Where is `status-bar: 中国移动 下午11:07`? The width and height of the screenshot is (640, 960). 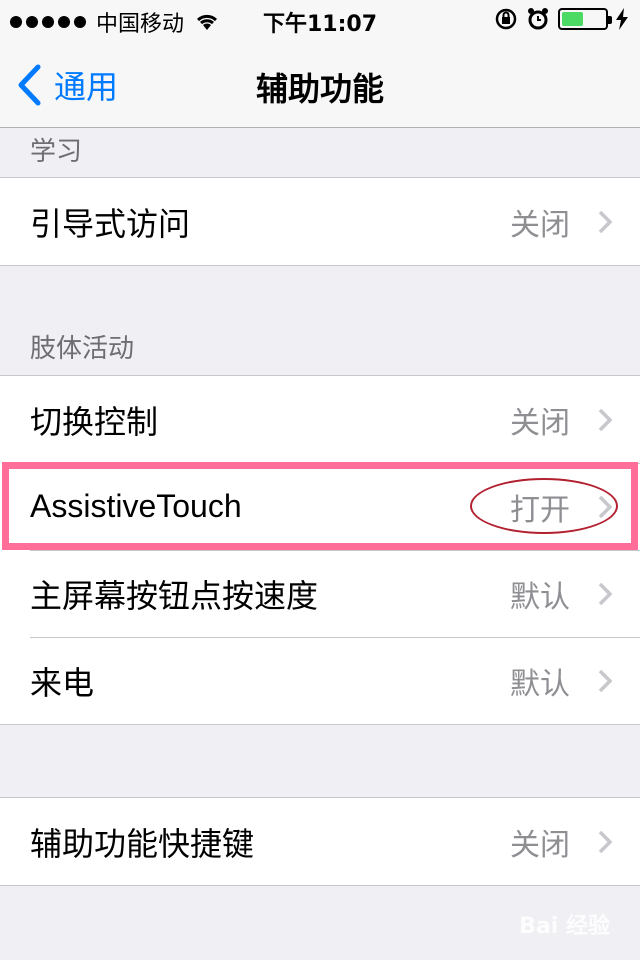 status-bar: 中国移动 下午11:07 is located at coordinates (320, 20).